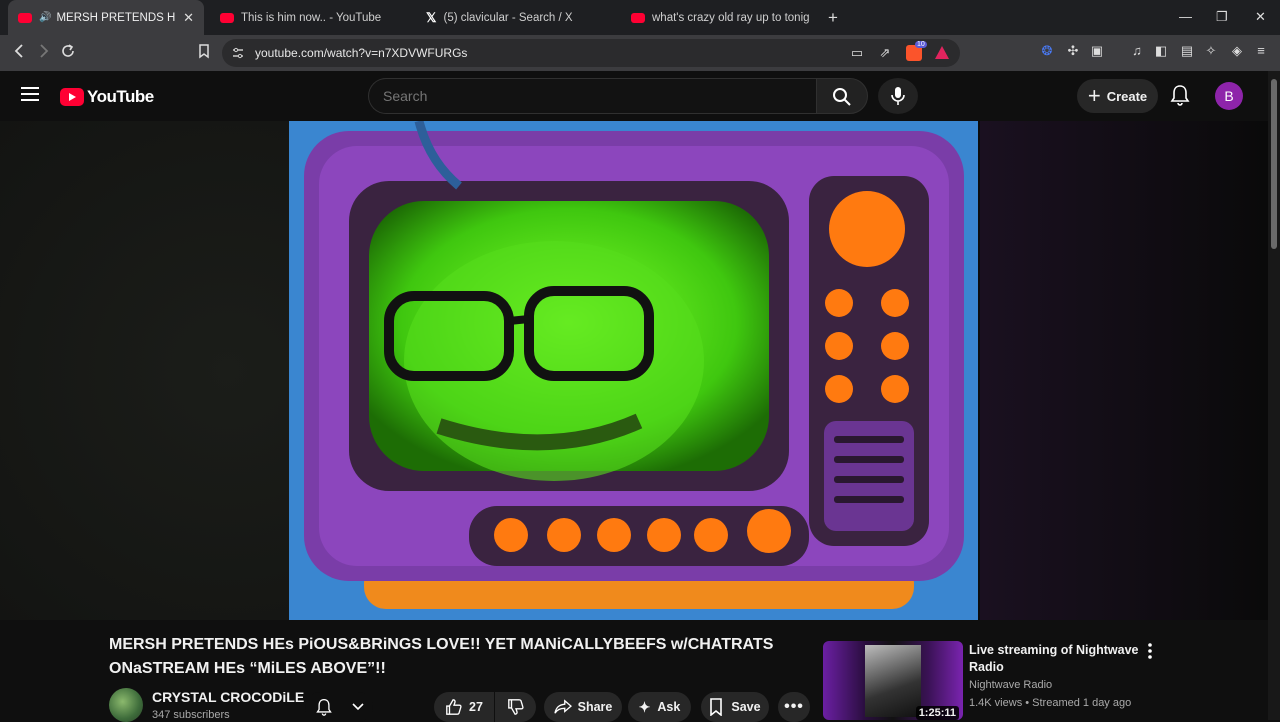 Image resolution: width=1280 pixels, height=722 pixels. I want to click on close-window-icon: ✕, so click(1260, 17).